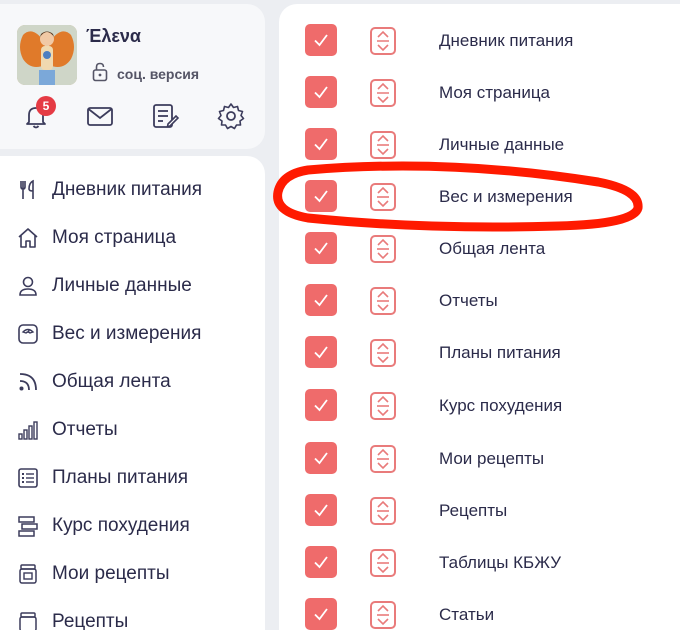 This screenshot has width=680, height=630. Describe the element at coordinates (85, 429) in the screenshot. I see `sidebar-item-label: Отчеты` at that location.